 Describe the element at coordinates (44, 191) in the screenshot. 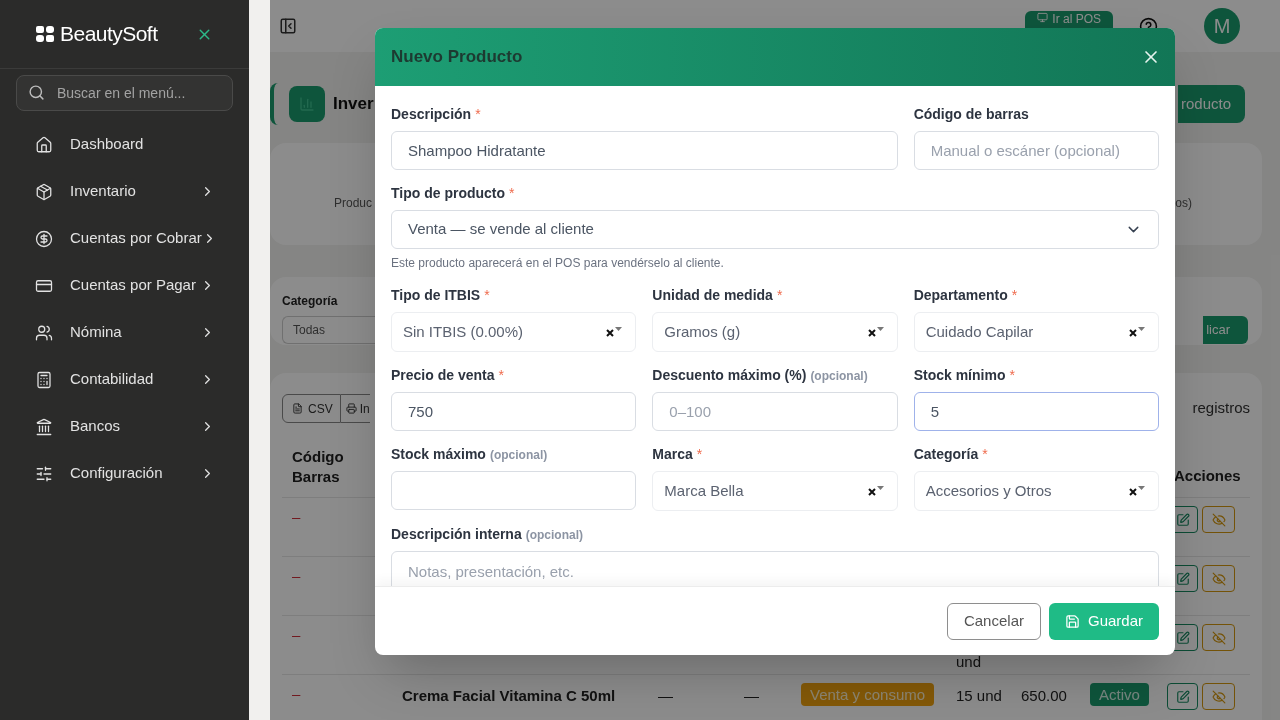

I see `box-icon` at that location.